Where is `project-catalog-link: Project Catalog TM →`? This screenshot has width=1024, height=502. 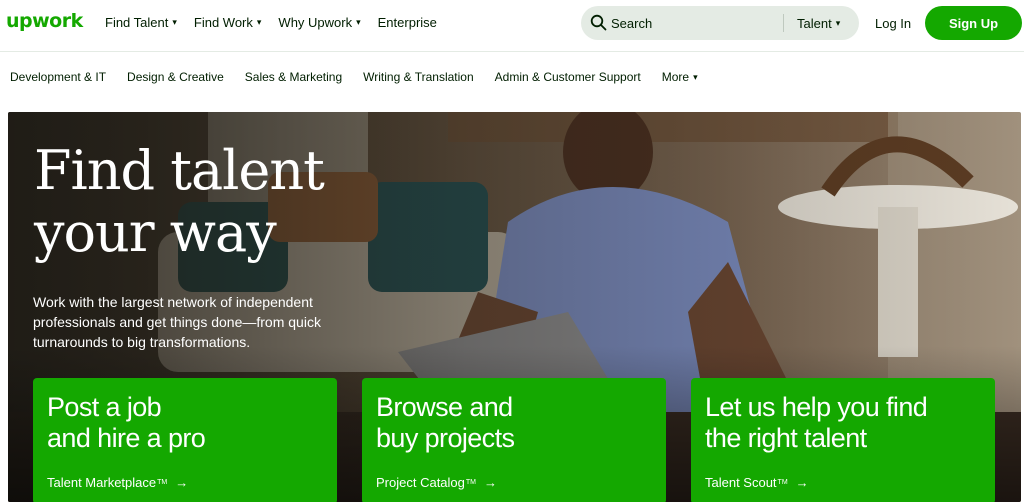 project-catalog-link: Project Catalog TM → is located at coordinates (436, 482).